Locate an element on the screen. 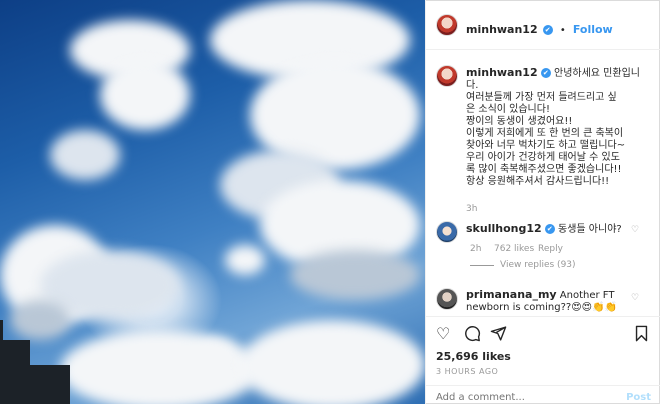  comment-text: newborn is coming??😍😍👏👏 is located at coordinates (541, 307).